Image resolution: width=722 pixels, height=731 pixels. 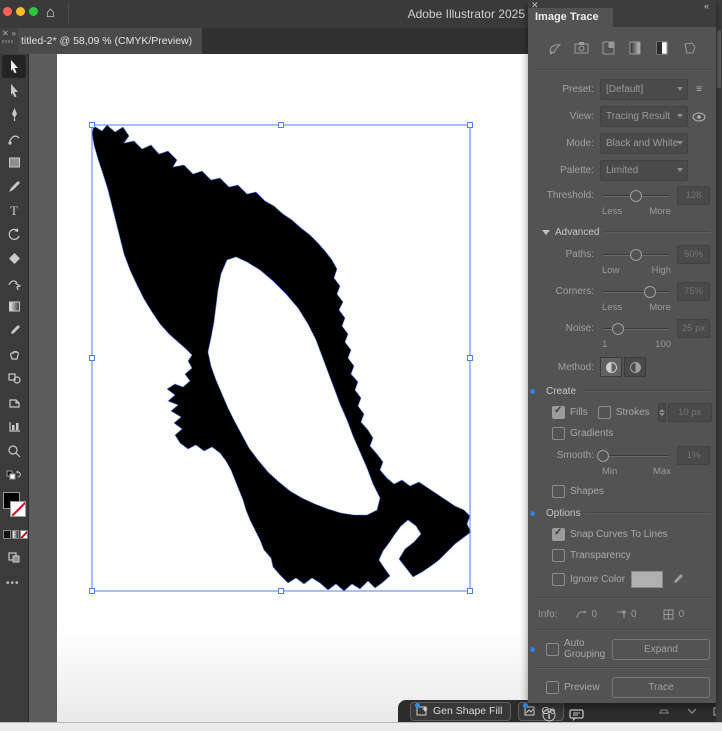 What do you see at coordinates (706, 6) in the screenshot?
I see `collapse-panels-icon: «` at bounding box center [706, 6].